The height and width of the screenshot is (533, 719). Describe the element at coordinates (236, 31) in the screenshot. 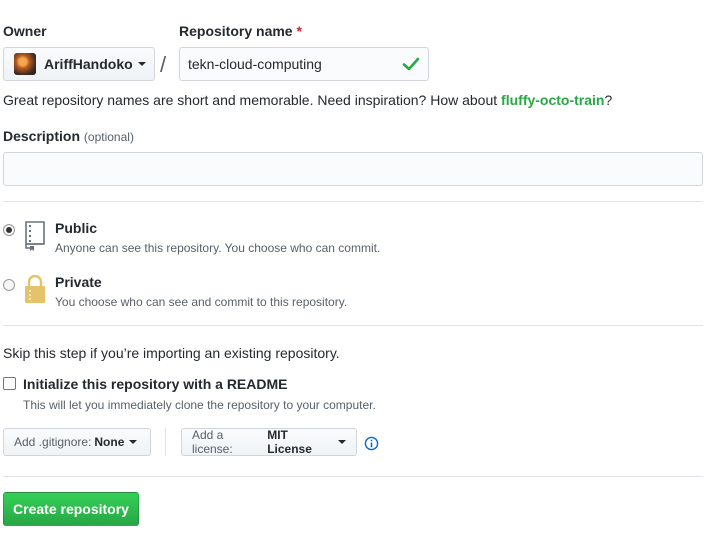

I see `repo-name-label-text: Repository name` at that location.